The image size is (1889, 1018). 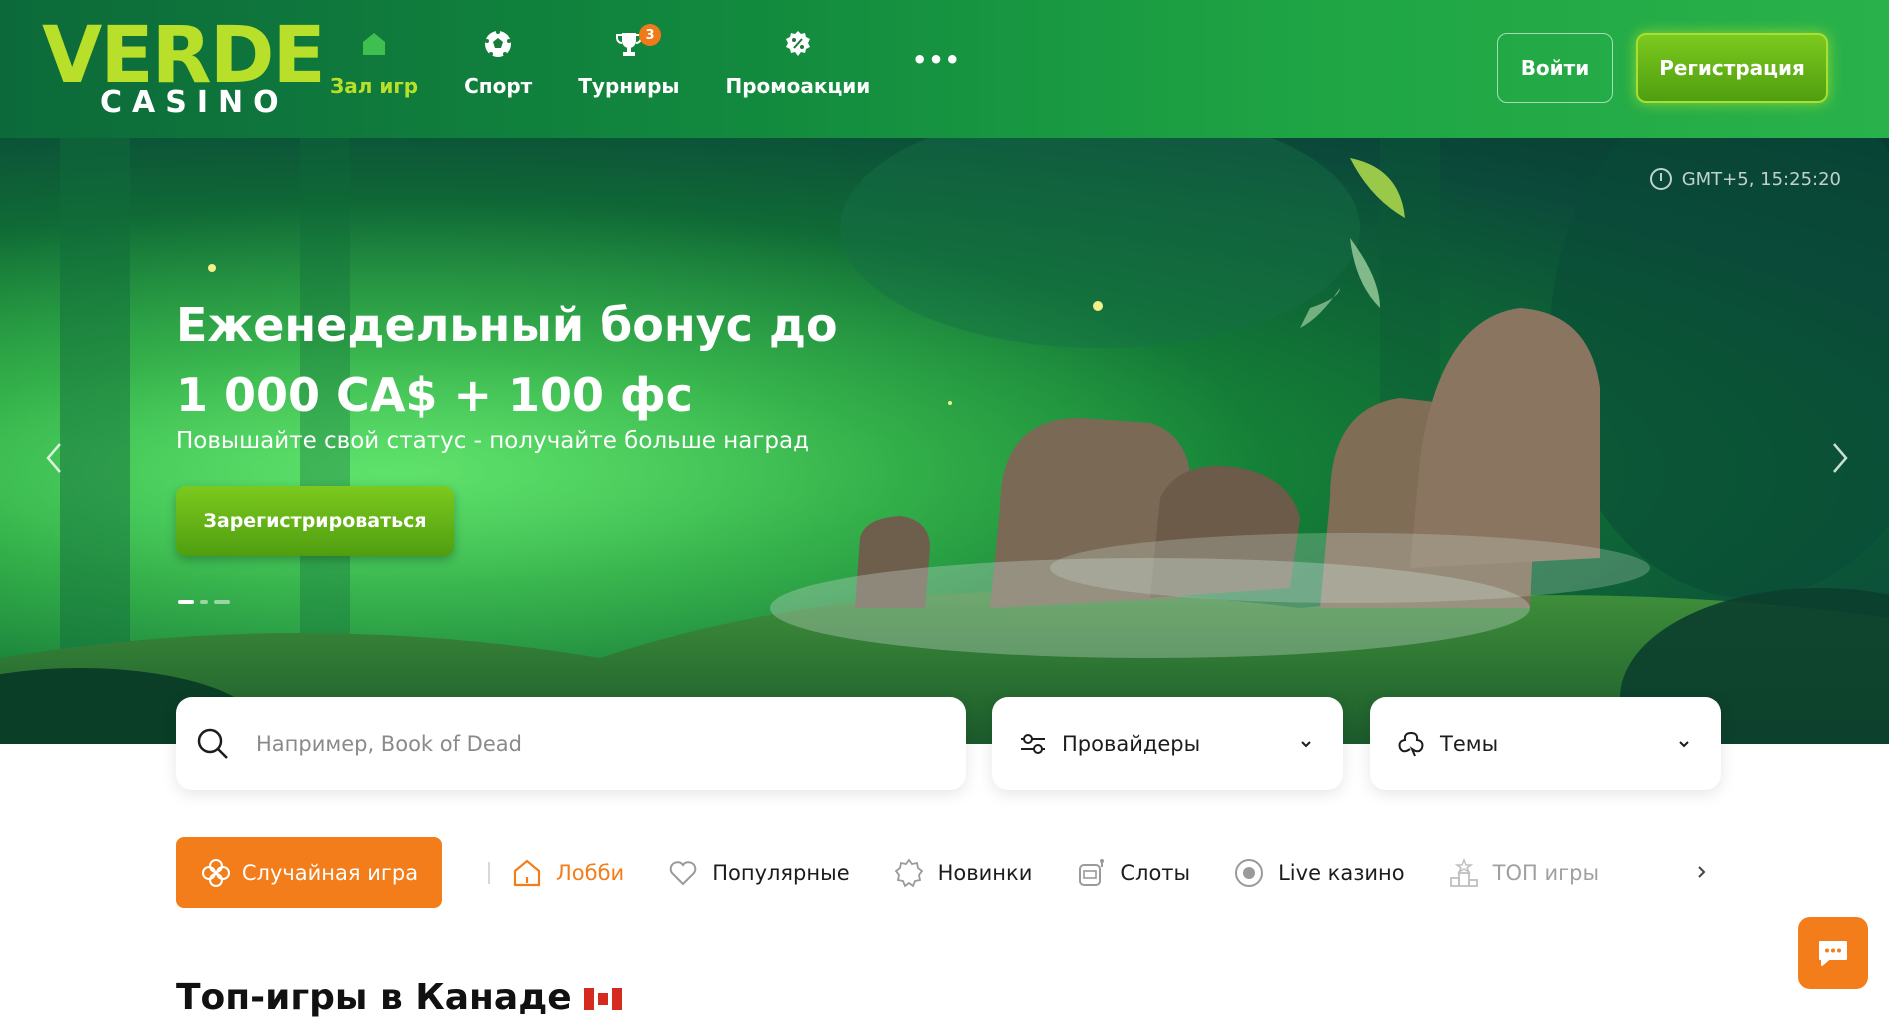 What do you see at coordinates (1732, 68) in the screenshot?
I see `register-button: Регистрация` at bounding box center [1732, 68].